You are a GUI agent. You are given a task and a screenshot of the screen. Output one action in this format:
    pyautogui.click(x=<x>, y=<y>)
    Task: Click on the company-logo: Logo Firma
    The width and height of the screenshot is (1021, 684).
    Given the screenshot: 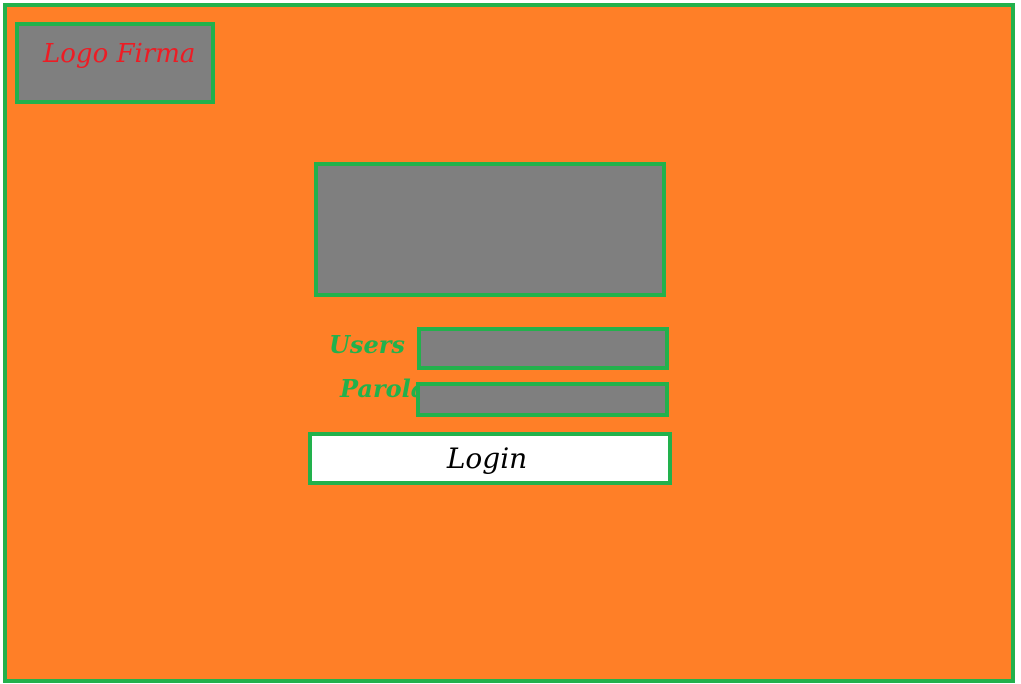 What is the action you would take?
    pyautogui.click(x=115, y=63)
    